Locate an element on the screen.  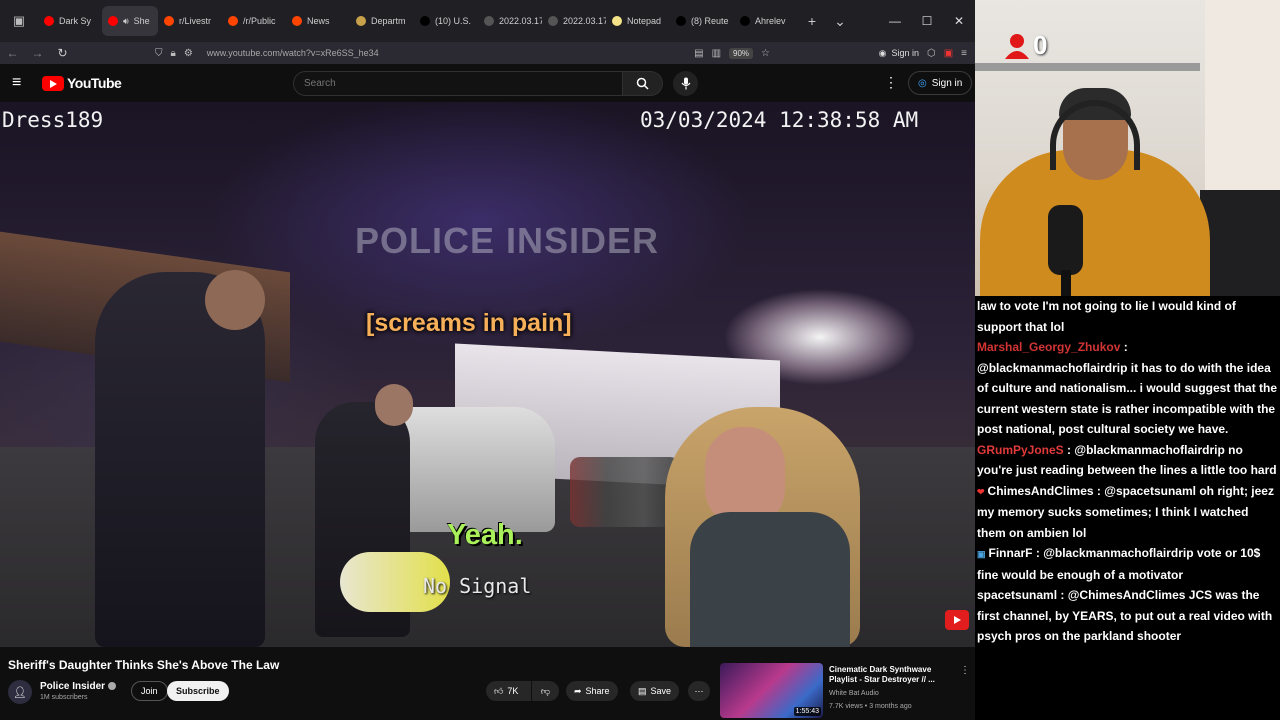
screenshot-icon: ▥ is located at coordinates (716, 53).